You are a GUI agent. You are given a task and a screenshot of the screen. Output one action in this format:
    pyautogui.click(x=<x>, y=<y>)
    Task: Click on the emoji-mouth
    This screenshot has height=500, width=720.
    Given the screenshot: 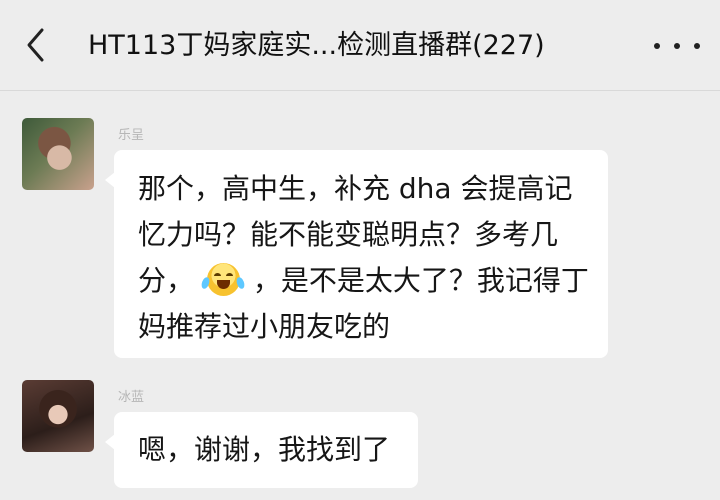 What is the action you would take?
    pyautogui.click(x=223, y=284)
    